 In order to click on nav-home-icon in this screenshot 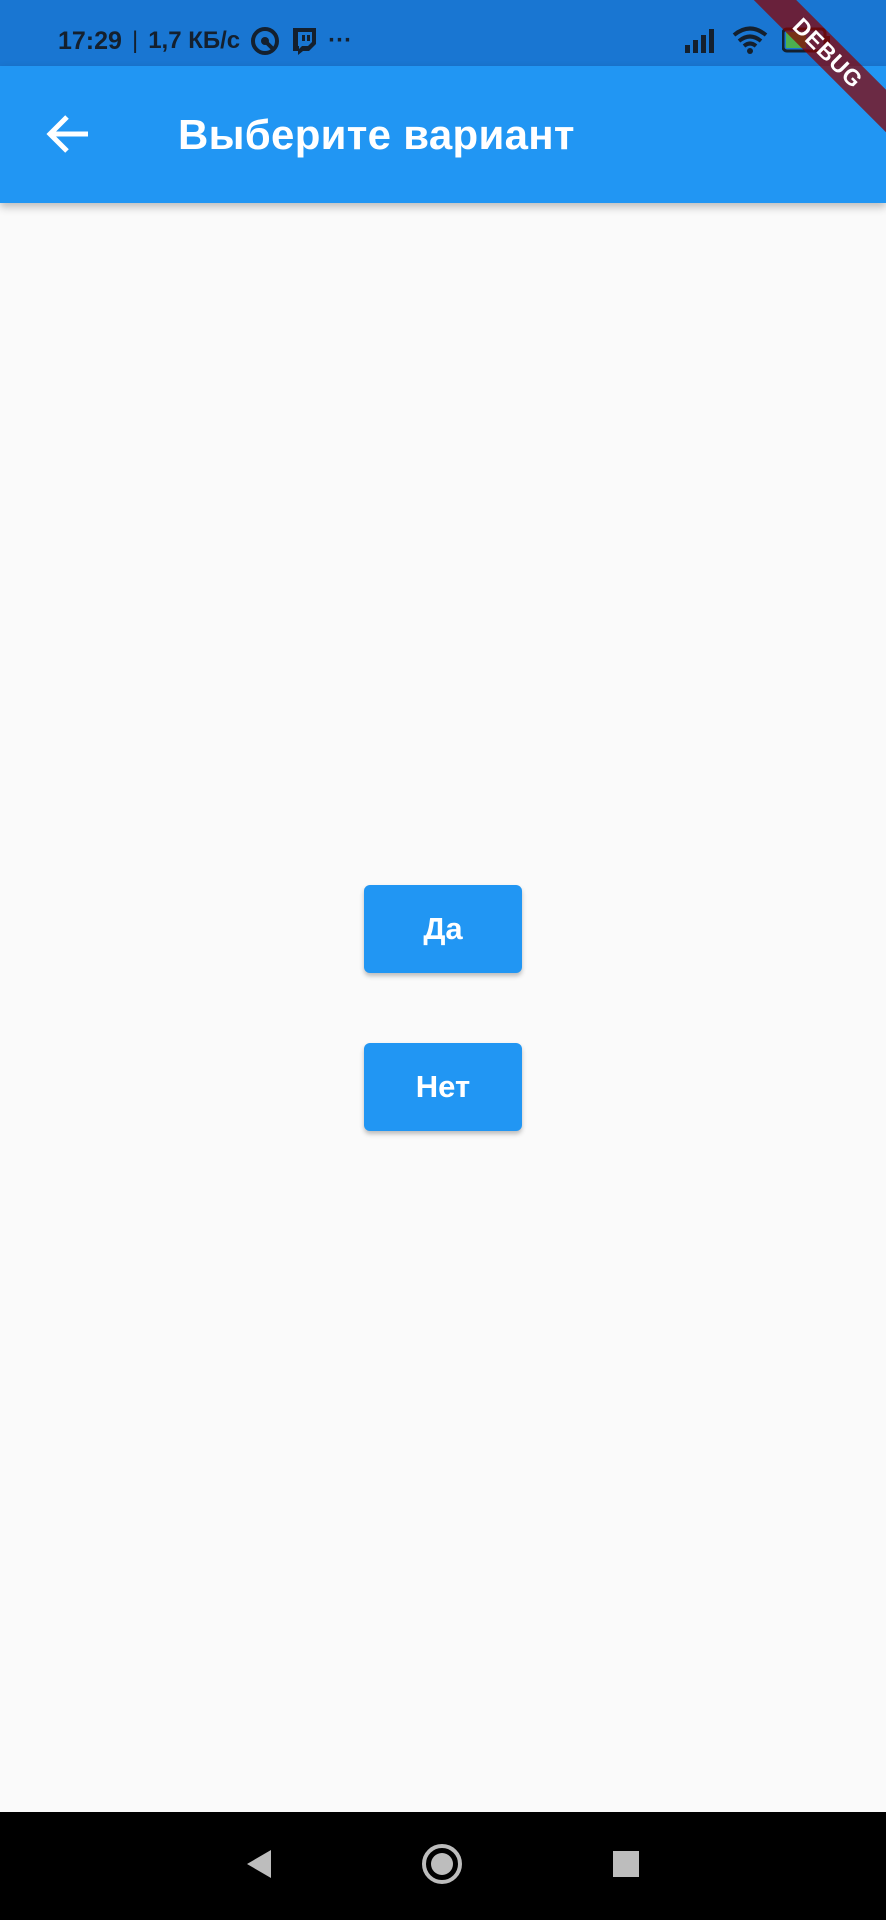, I will do `click(442, 1866)`.